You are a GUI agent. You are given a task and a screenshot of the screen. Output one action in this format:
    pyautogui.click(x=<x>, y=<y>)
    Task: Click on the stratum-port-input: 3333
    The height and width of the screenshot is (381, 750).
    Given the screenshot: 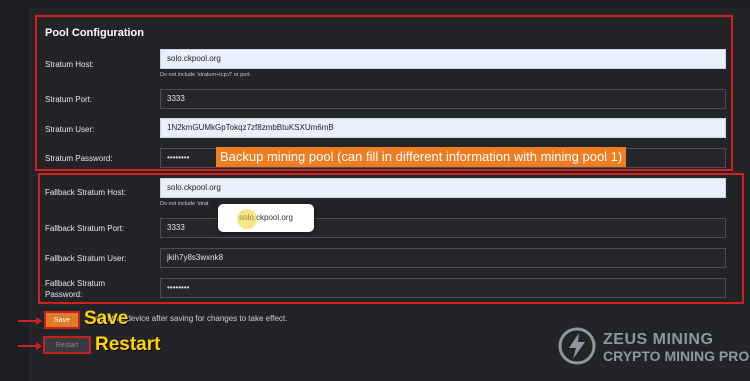 What is the action you would take?
    pyautogui.click(x=443, y=99)
    